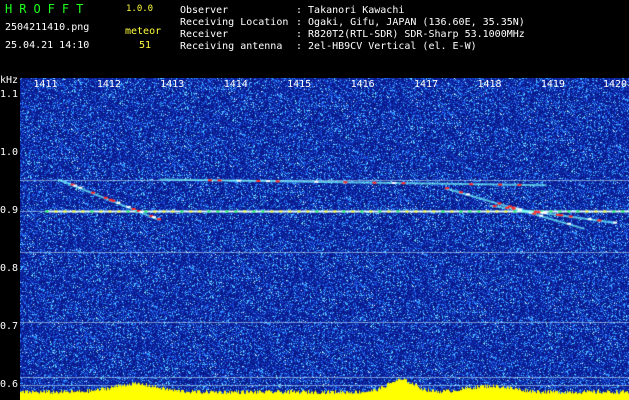  Describe the element at coordinates (386, 46) in the screenshot. I see `info-antenna-value: : 2el-HB9CV Vertical (el. E-W)` at that location.